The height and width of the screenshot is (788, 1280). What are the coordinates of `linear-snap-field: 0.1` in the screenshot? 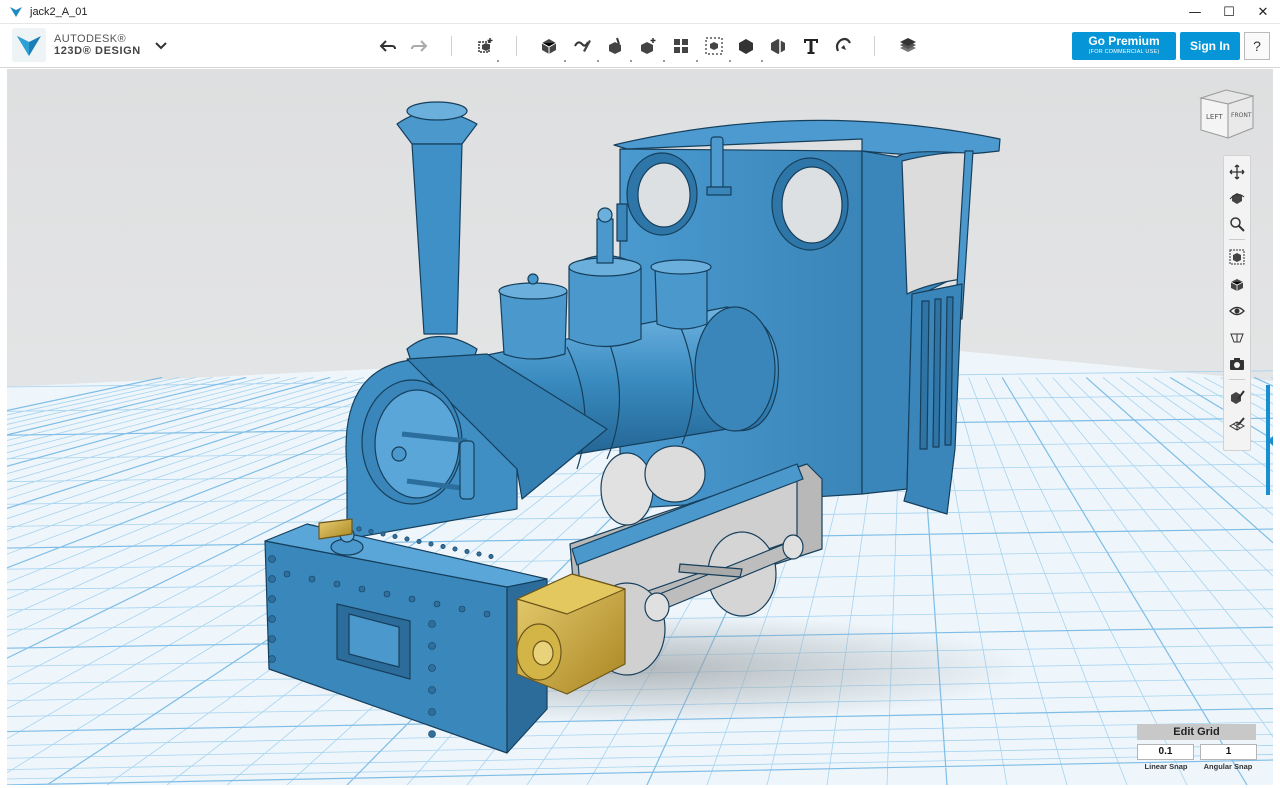 It's located at (1165, 752).